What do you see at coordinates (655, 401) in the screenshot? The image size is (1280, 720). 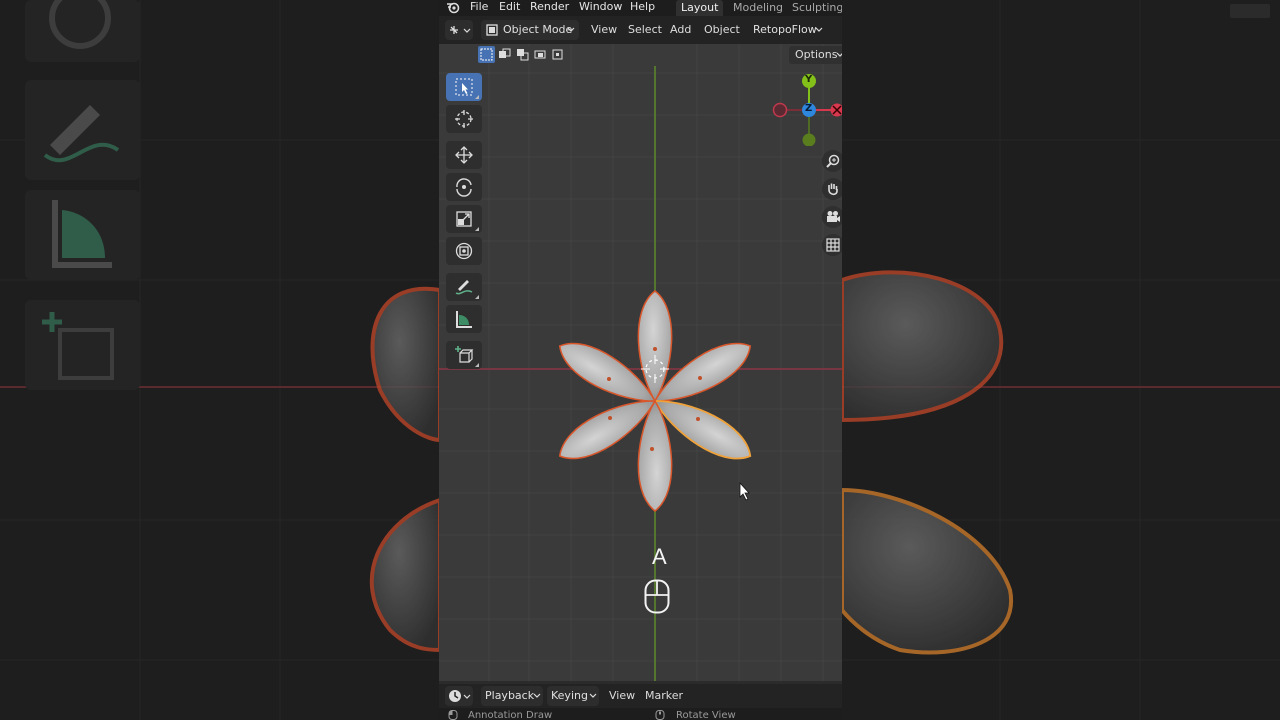 I see `flower-mesh` at bounding box center [655, 401].